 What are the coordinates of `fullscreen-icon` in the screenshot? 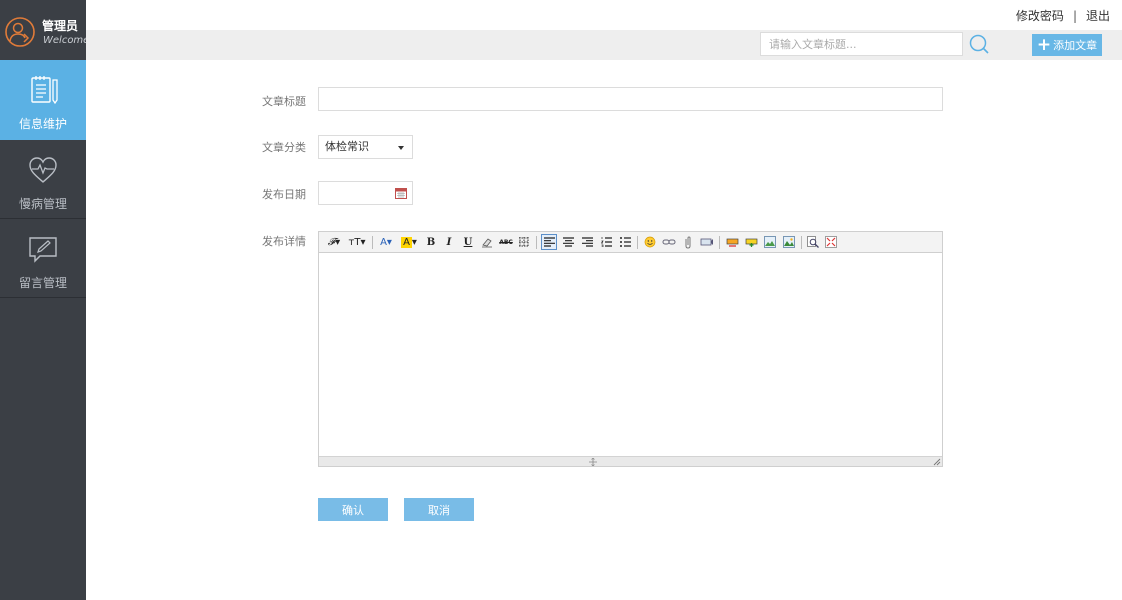 It's located at (831, 242).